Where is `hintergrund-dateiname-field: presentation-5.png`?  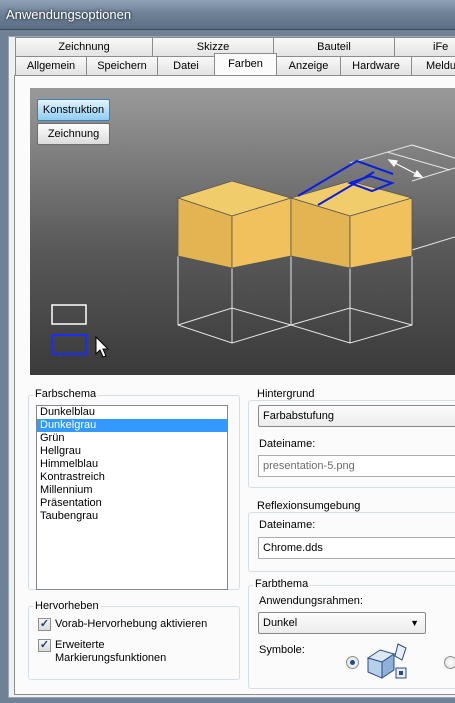
hintergrund-dateiname-field: presentation-5.png is located at coordinates (356, 466).